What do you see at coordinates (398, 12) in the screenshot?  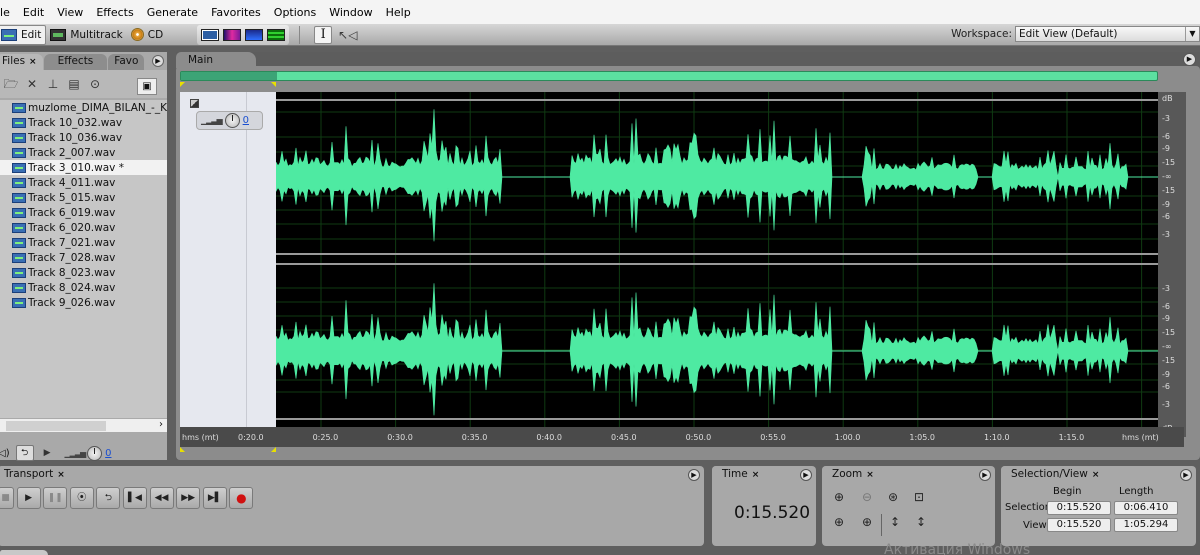 I see `menu-help: Help` at bounding box center [398, 12].